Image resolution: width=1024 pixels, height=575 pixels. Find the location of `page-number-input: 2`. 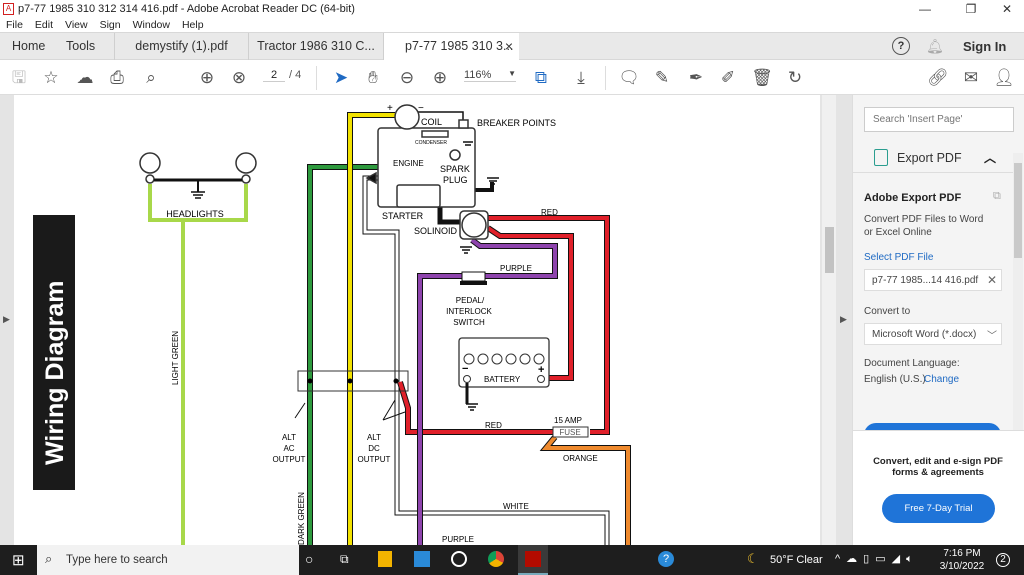

page-number-input: 2 is located at coordinates (274, 75).